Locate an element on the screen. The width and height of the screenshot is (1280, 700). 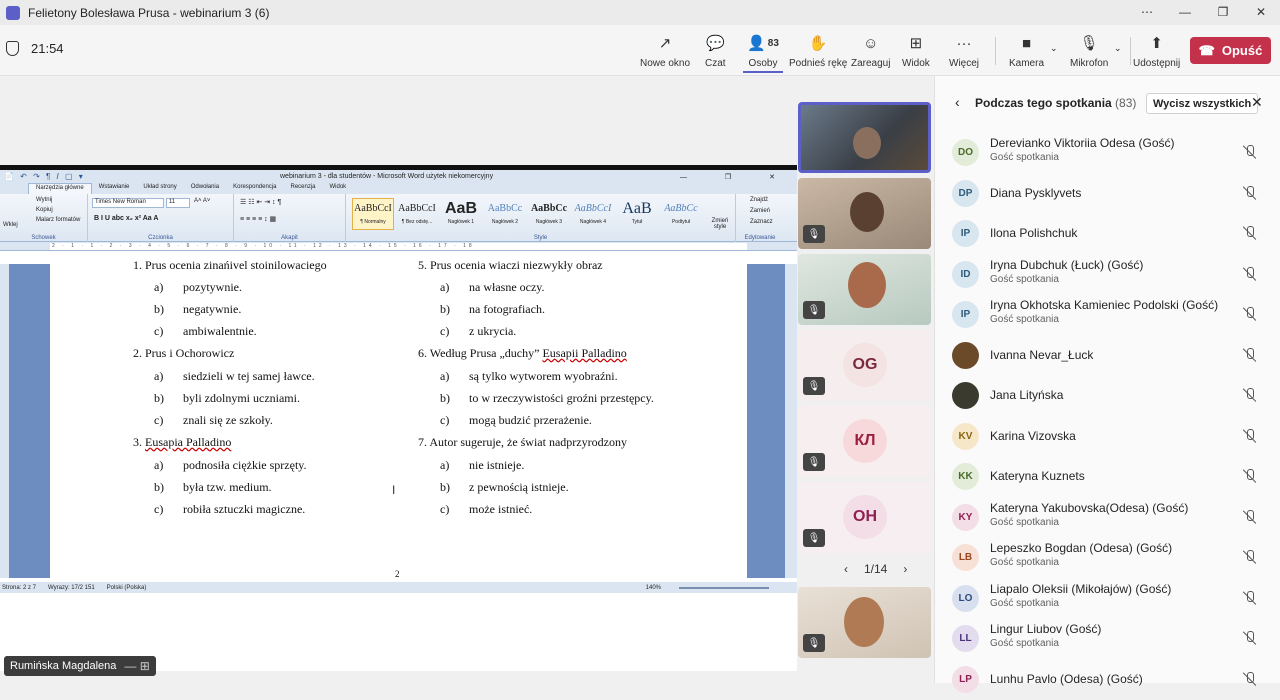
mic-chevron-down-icon: ⌄ is located at coordinates (1118, 48).